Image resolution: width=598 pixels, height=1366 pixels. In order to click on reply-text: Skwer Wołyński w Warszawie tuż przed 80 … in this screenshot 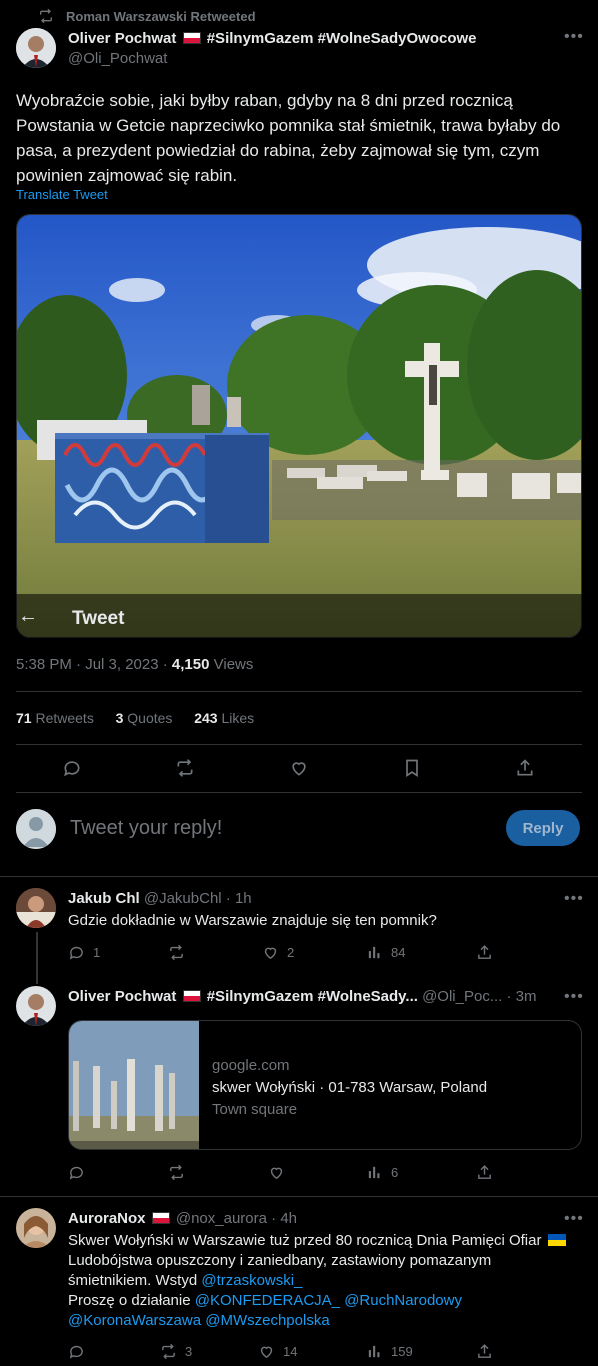, I will do `click(325, 1281)`.